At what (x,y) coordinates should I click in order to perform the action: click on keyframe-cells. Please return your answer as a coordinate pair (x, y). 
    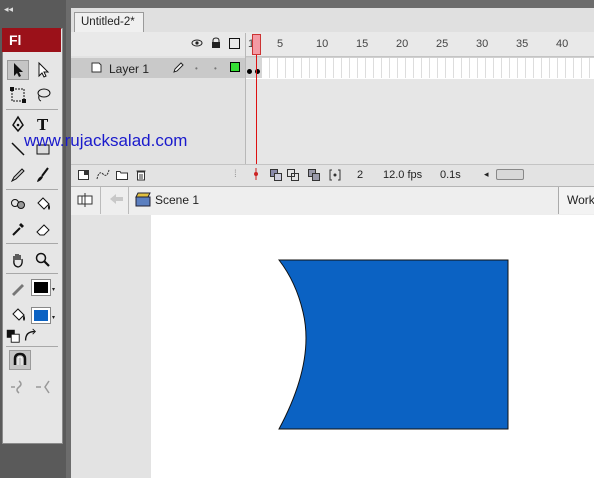
    Looking at the image, I should click on (254, 68).